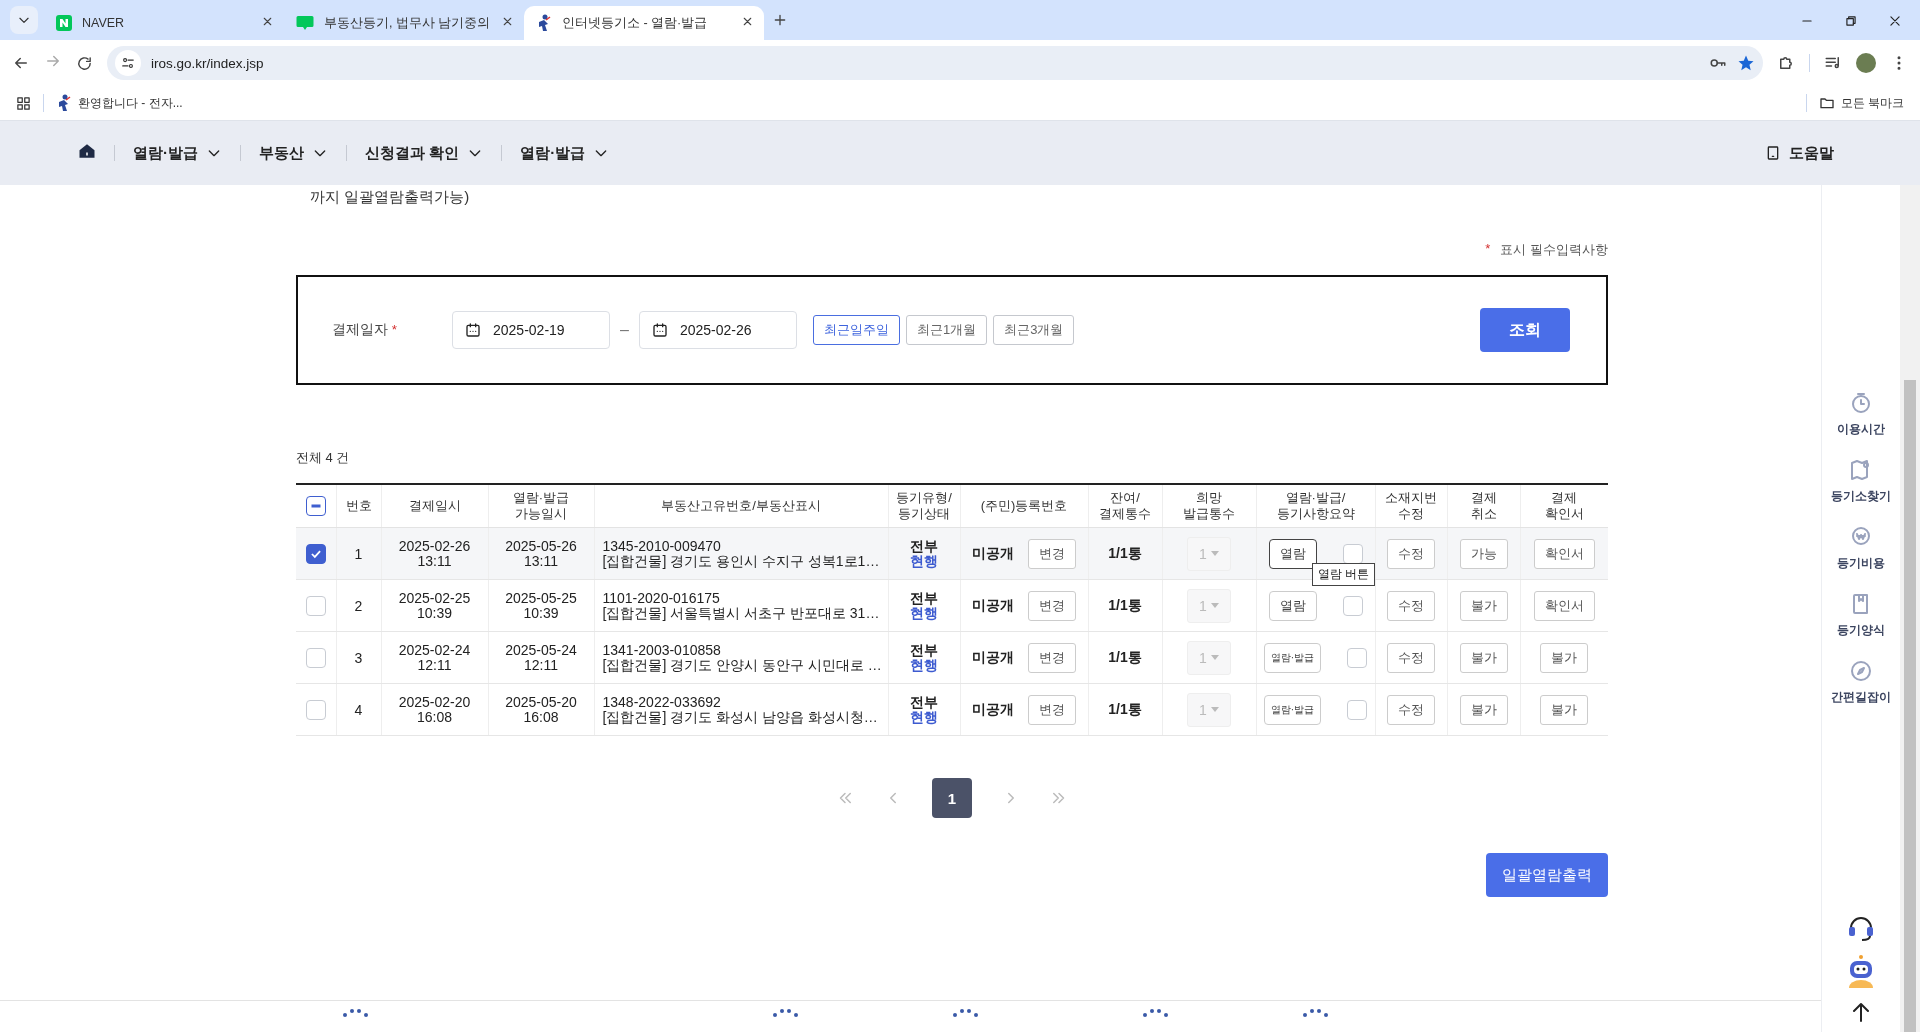 The height and width of the screenshot is (1032, 1920). Describe the element at coordinates (1547, 875) in the screenshot. I see `batch-print-button: 일괄열람출력` at that location.